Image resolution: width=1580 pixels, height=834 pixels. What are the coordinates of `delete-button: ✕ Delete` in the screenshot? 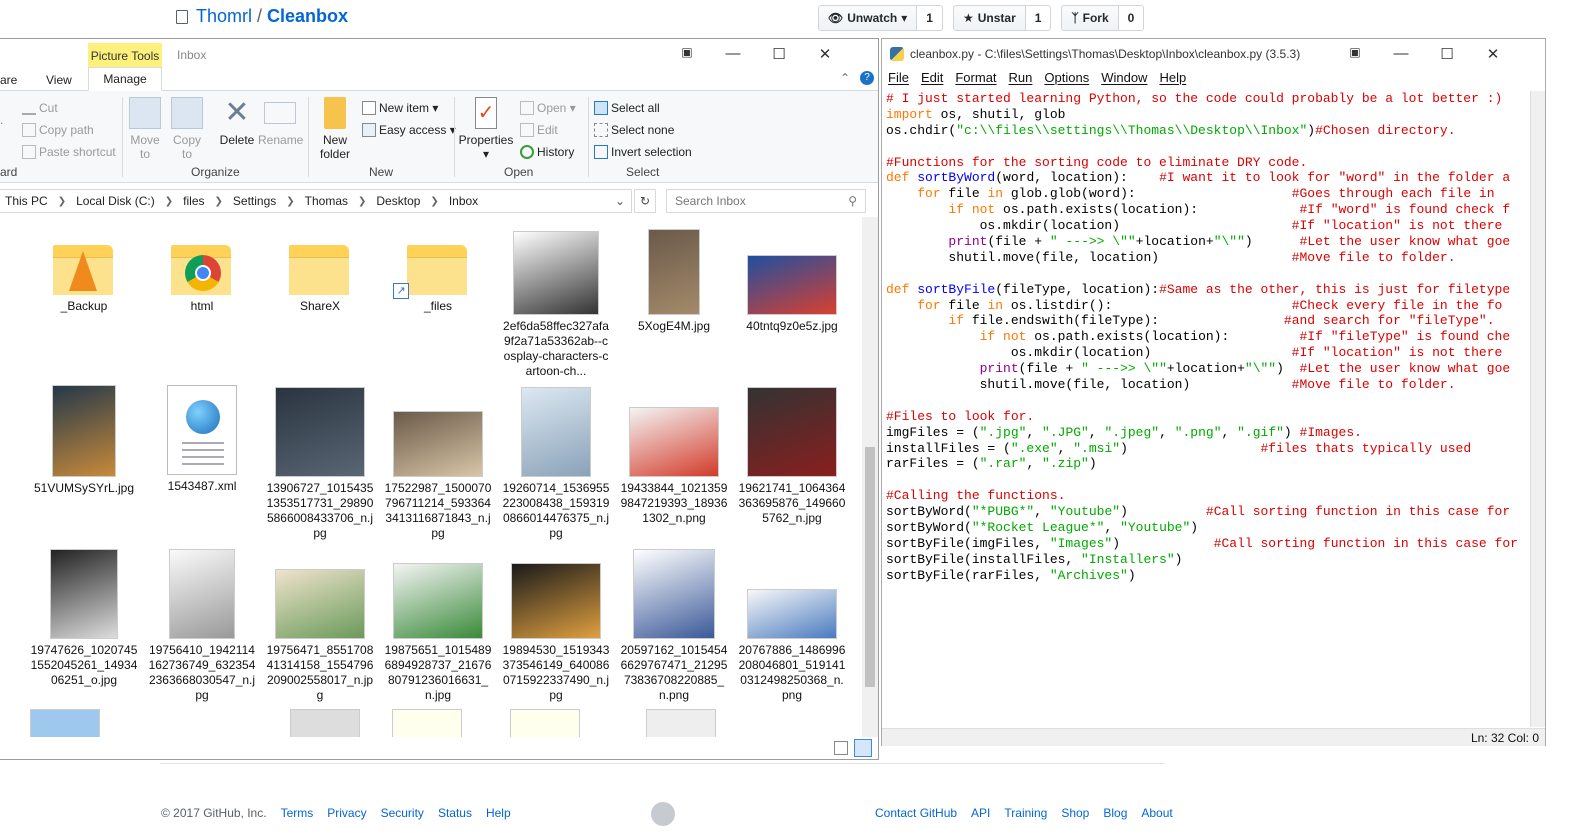 It's located at (237, 122).